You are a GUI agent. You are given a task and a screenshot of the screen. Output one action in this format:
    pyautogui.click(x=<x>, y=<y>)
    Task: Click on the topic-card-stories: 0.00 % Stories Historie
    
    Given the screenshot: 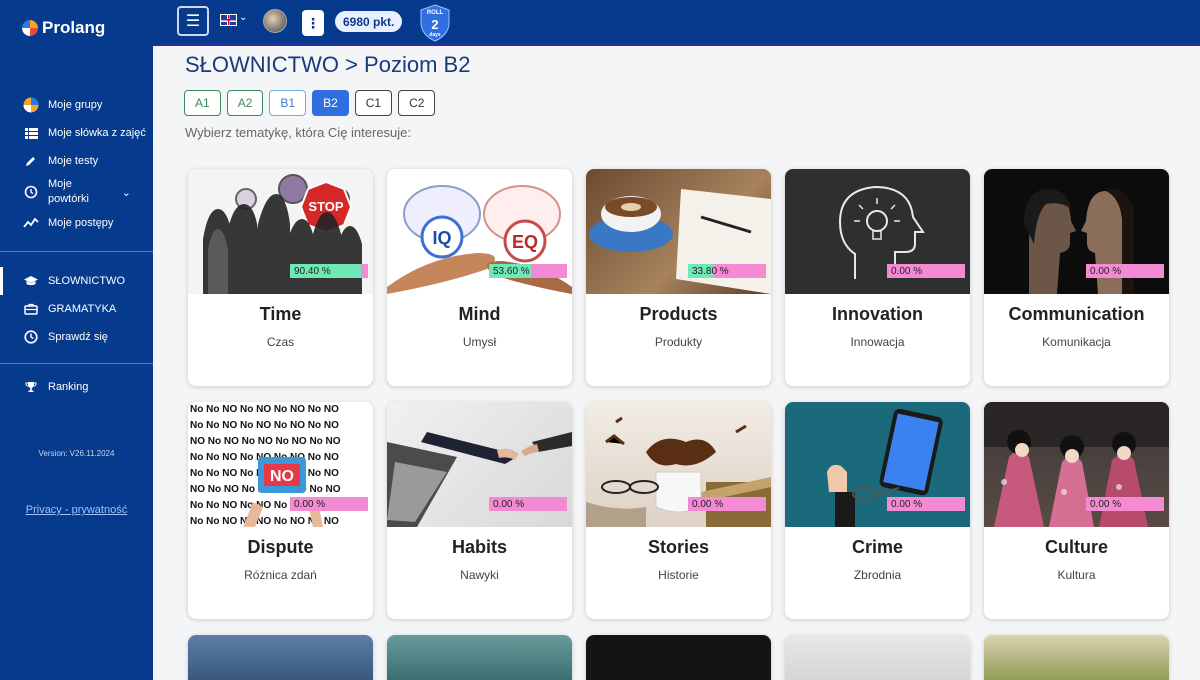 What is the action you would take?
    pyautogui.click(x=678, y=510)
    